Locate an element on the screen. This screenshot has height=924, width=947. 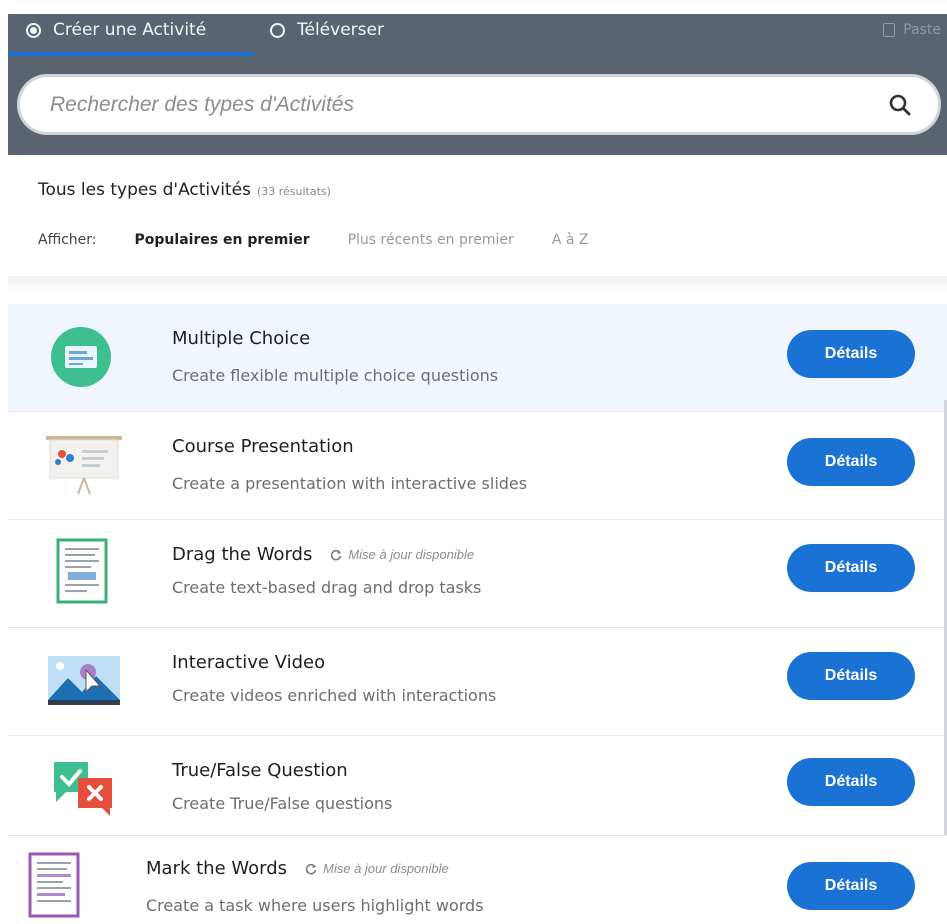
item-description: Create True/False questions is located at coordinates (282, 803).